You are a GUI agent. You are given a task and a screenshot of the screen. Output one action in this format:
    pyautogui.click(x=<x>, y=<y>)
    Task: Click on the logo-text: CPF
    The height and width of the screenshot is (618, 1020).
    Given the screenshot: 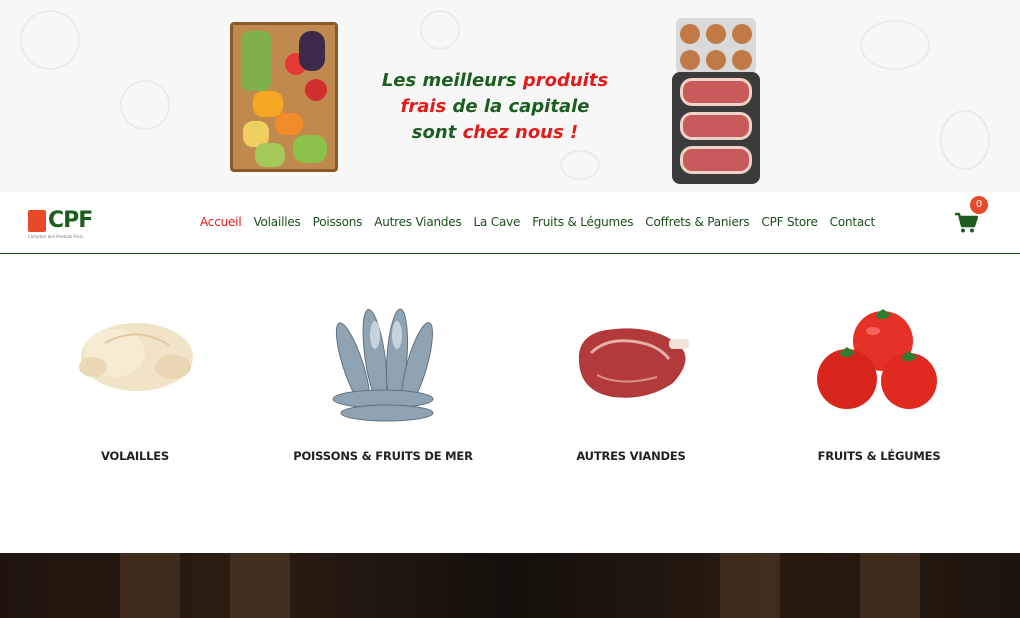 What is the action you would take?
    pyautogui.click(x=70, y=220)
    